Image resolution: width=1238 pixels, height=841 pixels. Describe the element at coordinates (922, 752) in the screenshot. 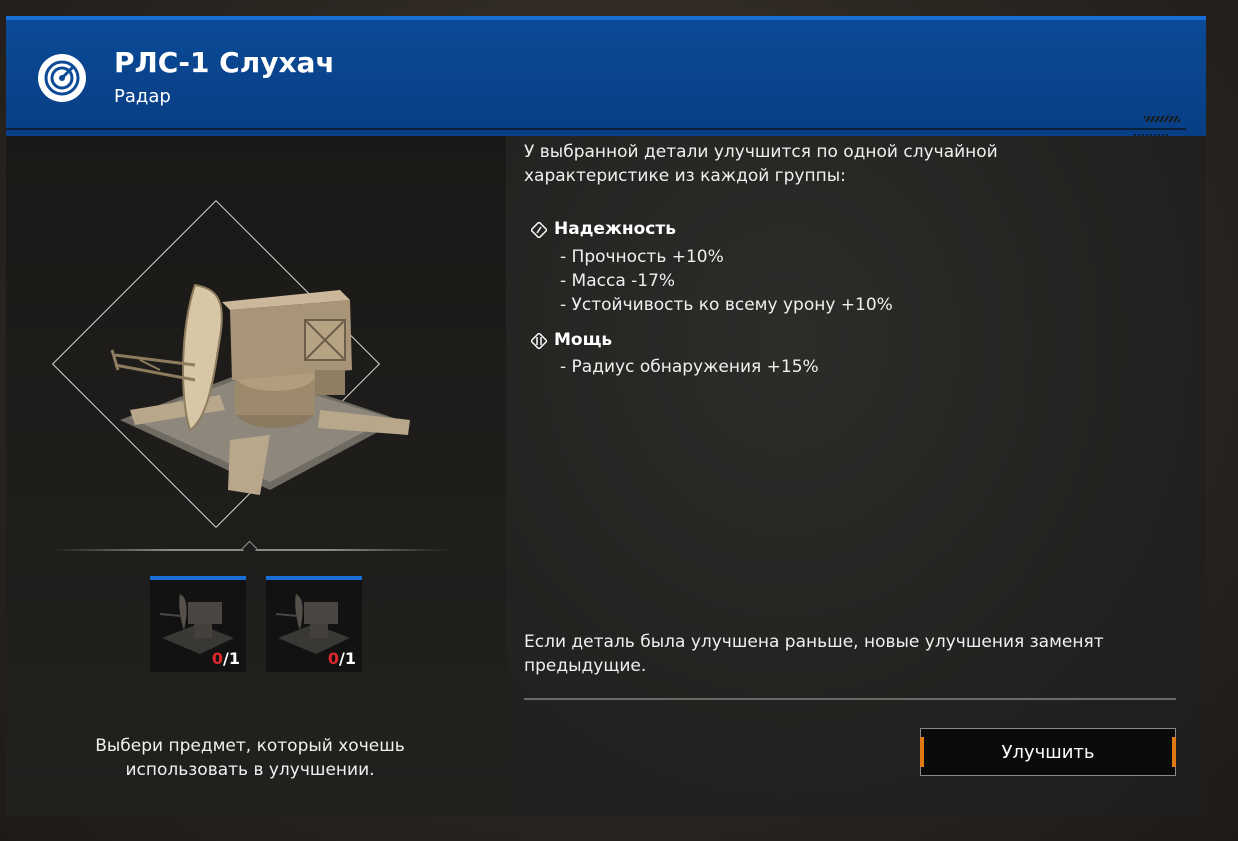

I see `button-accent-left` at that location.